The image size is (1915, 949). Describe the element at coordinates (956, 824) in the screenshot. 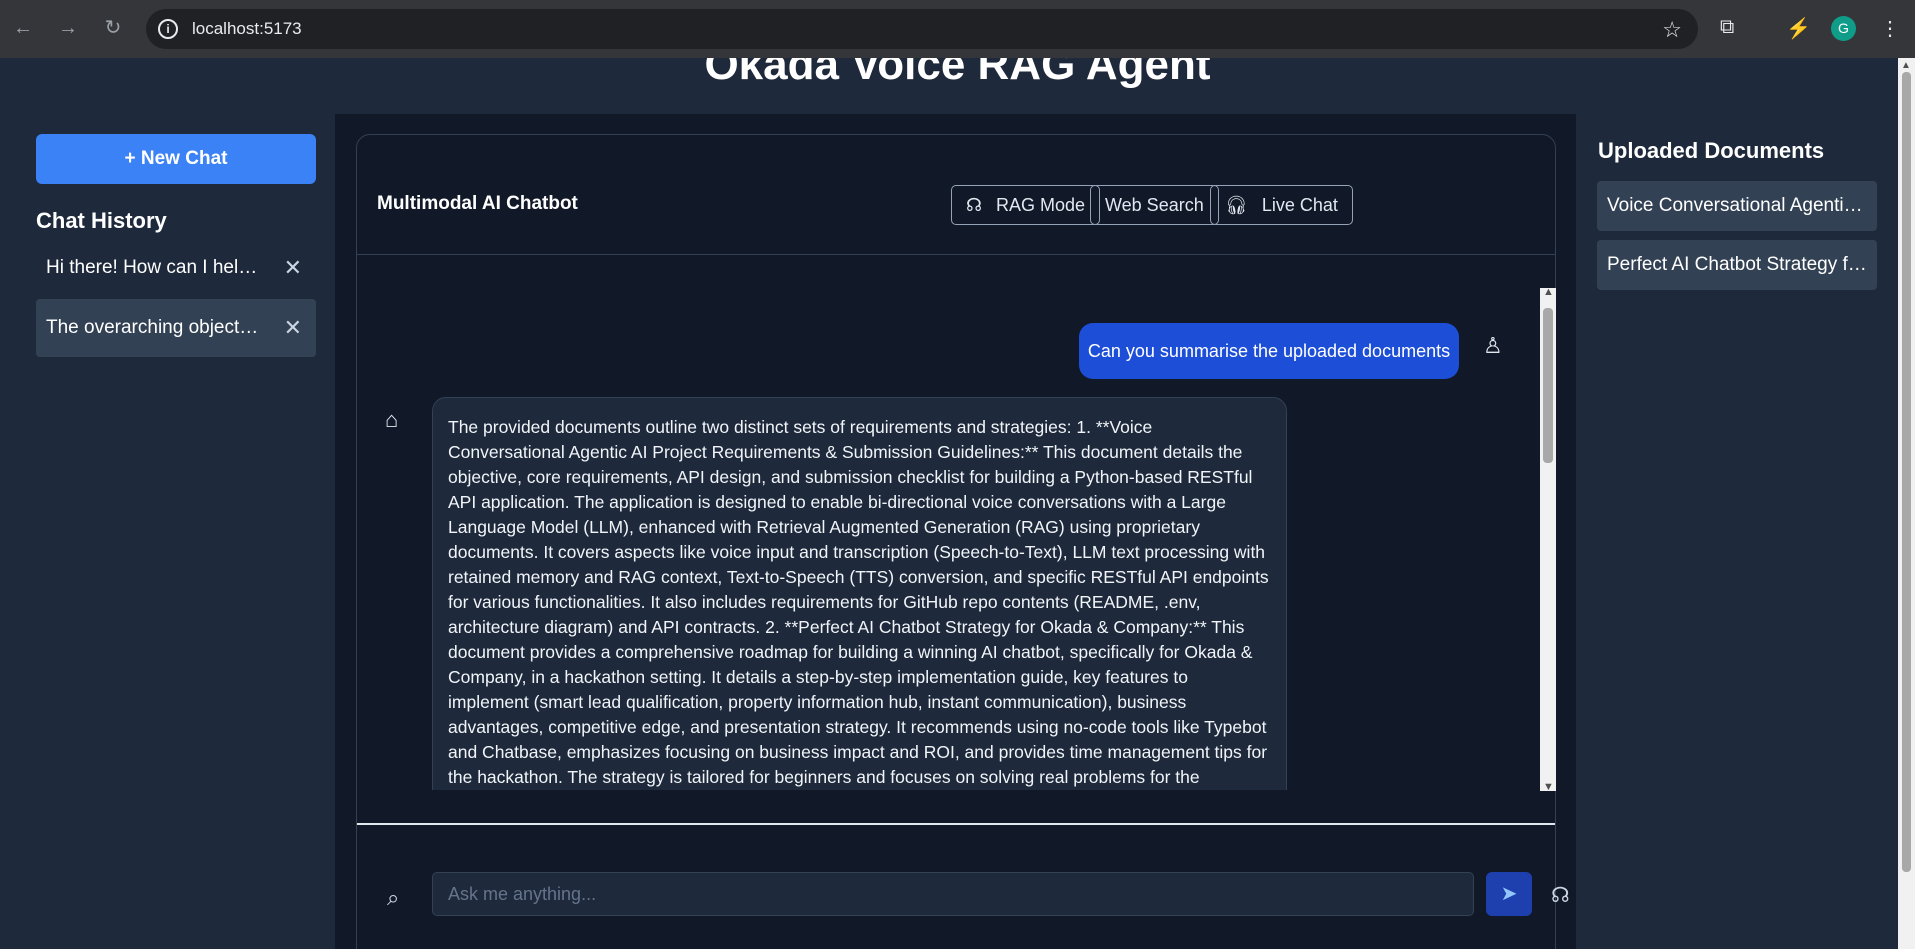

I see `input-divider` at that location.